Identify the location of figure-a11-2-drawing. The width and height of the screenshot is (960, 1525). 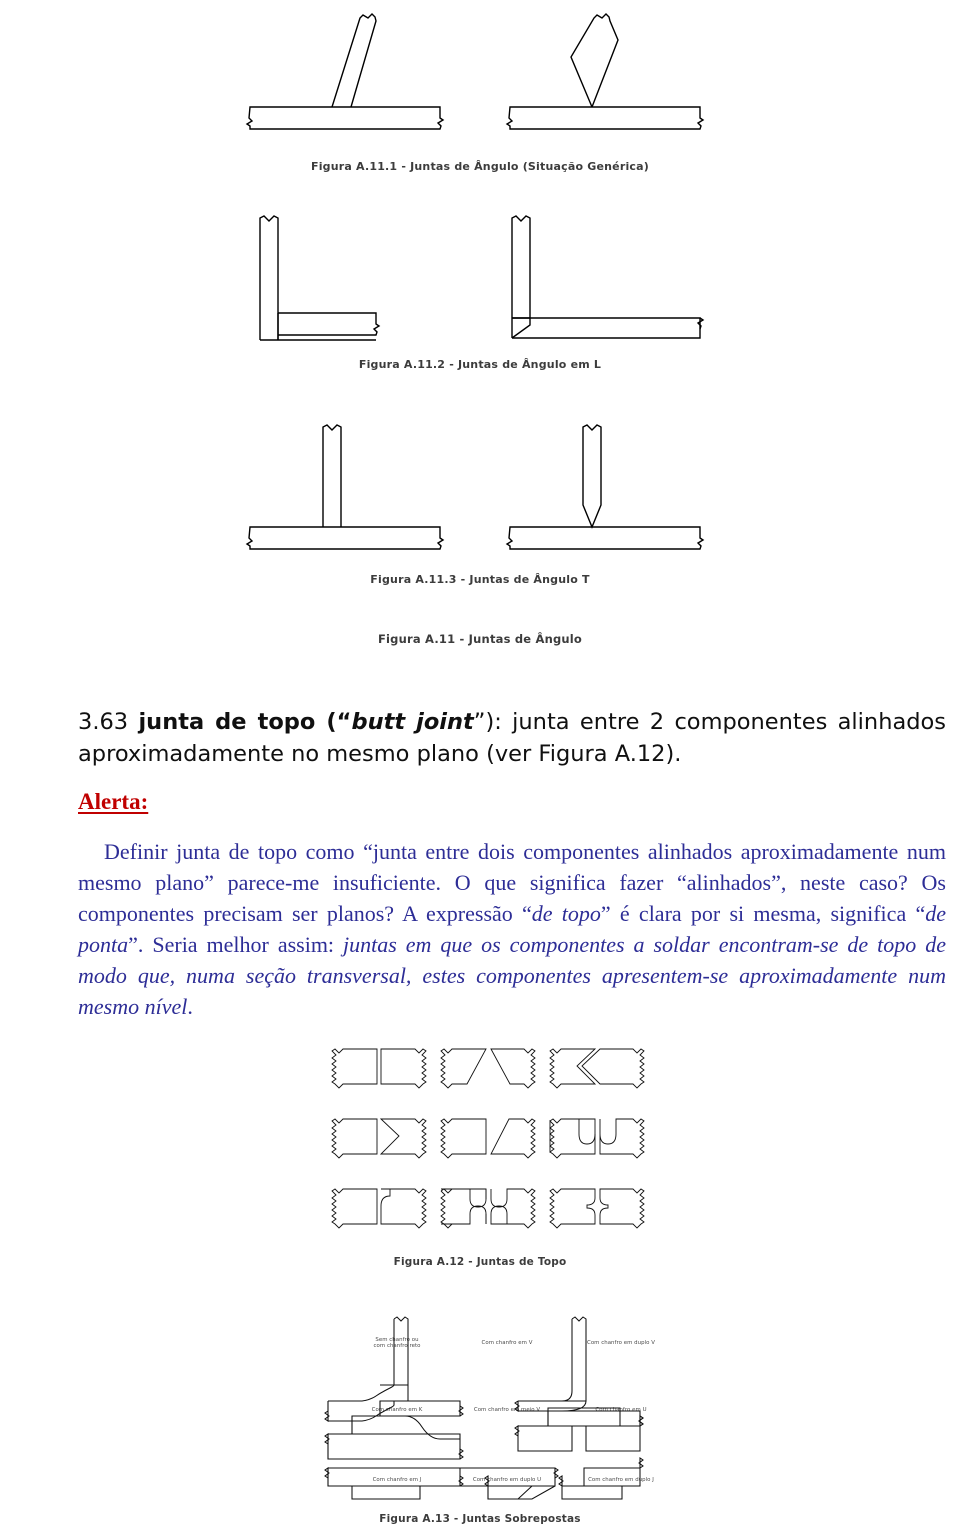
(482, 278).